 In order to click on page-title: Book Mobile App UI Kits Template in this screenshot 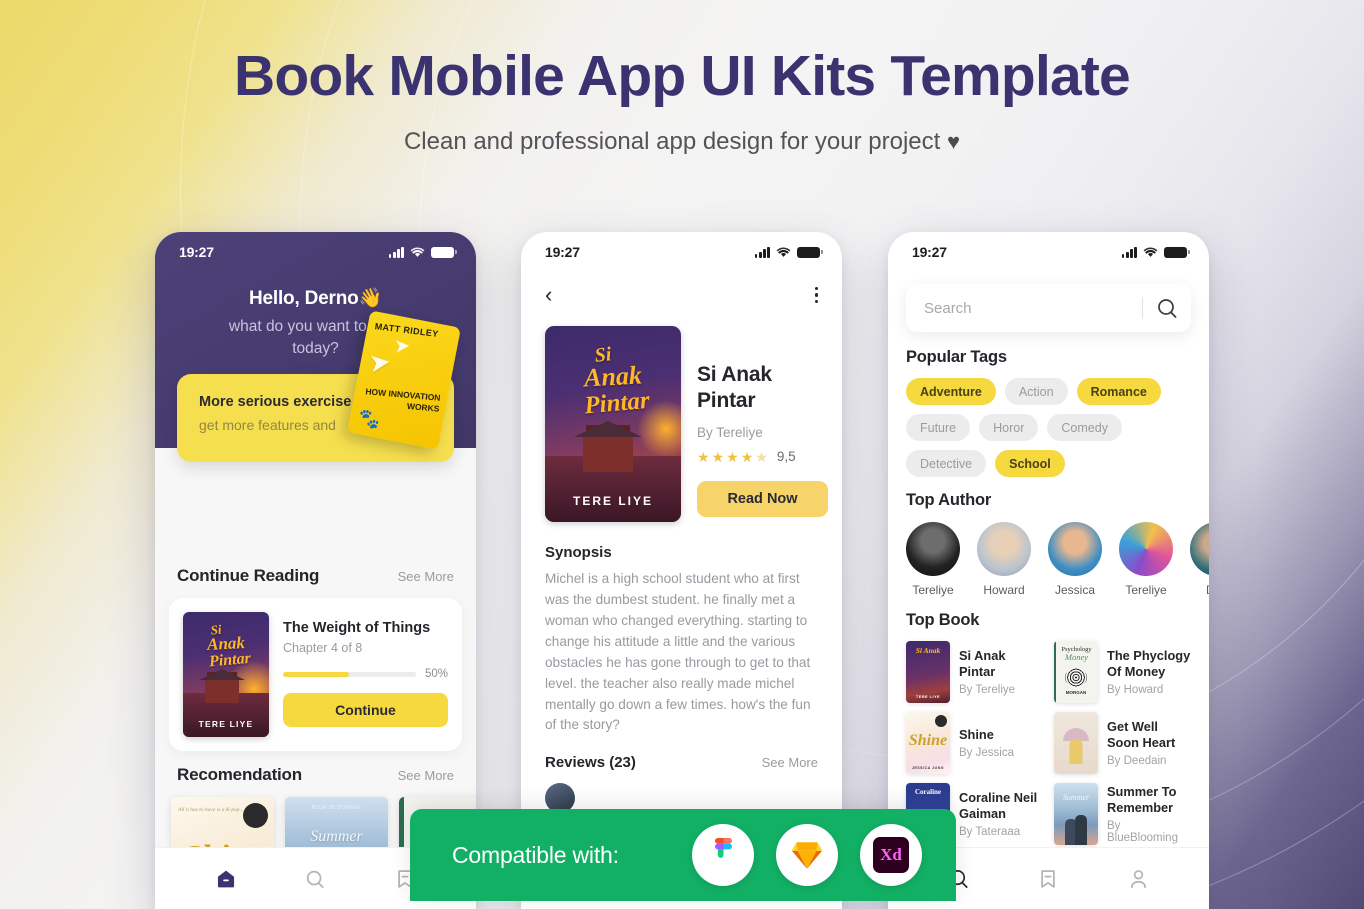, I will do `click(682, 76)`.